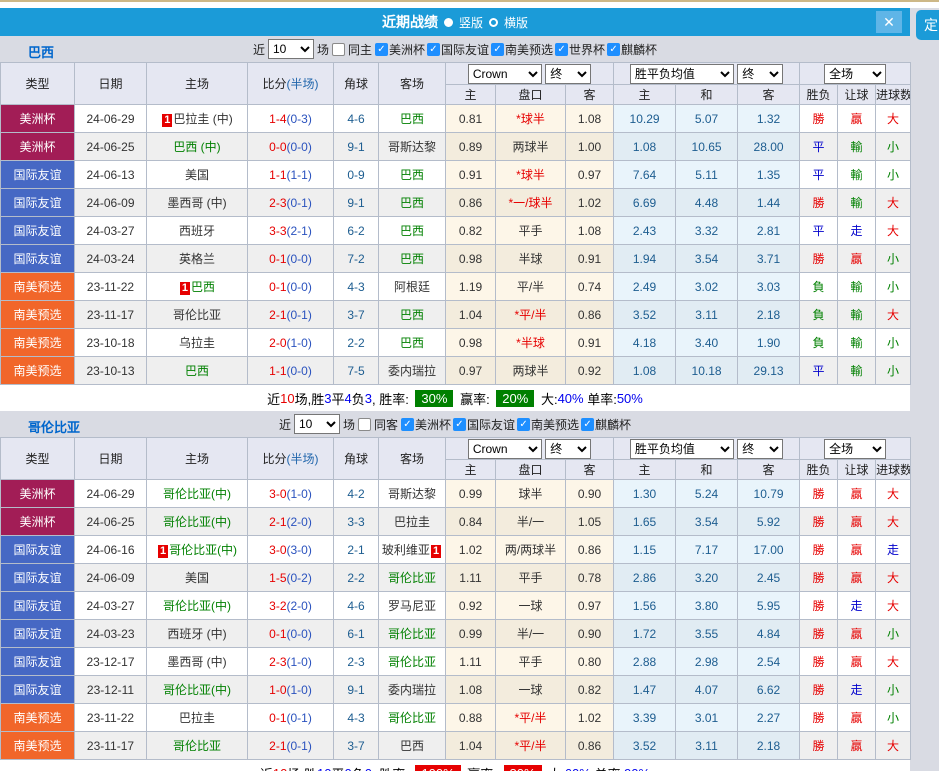 The height and width of the screenshot is (771, 939). I want to click on mean-home-odds-cell: 3.39, so click(645, 717).